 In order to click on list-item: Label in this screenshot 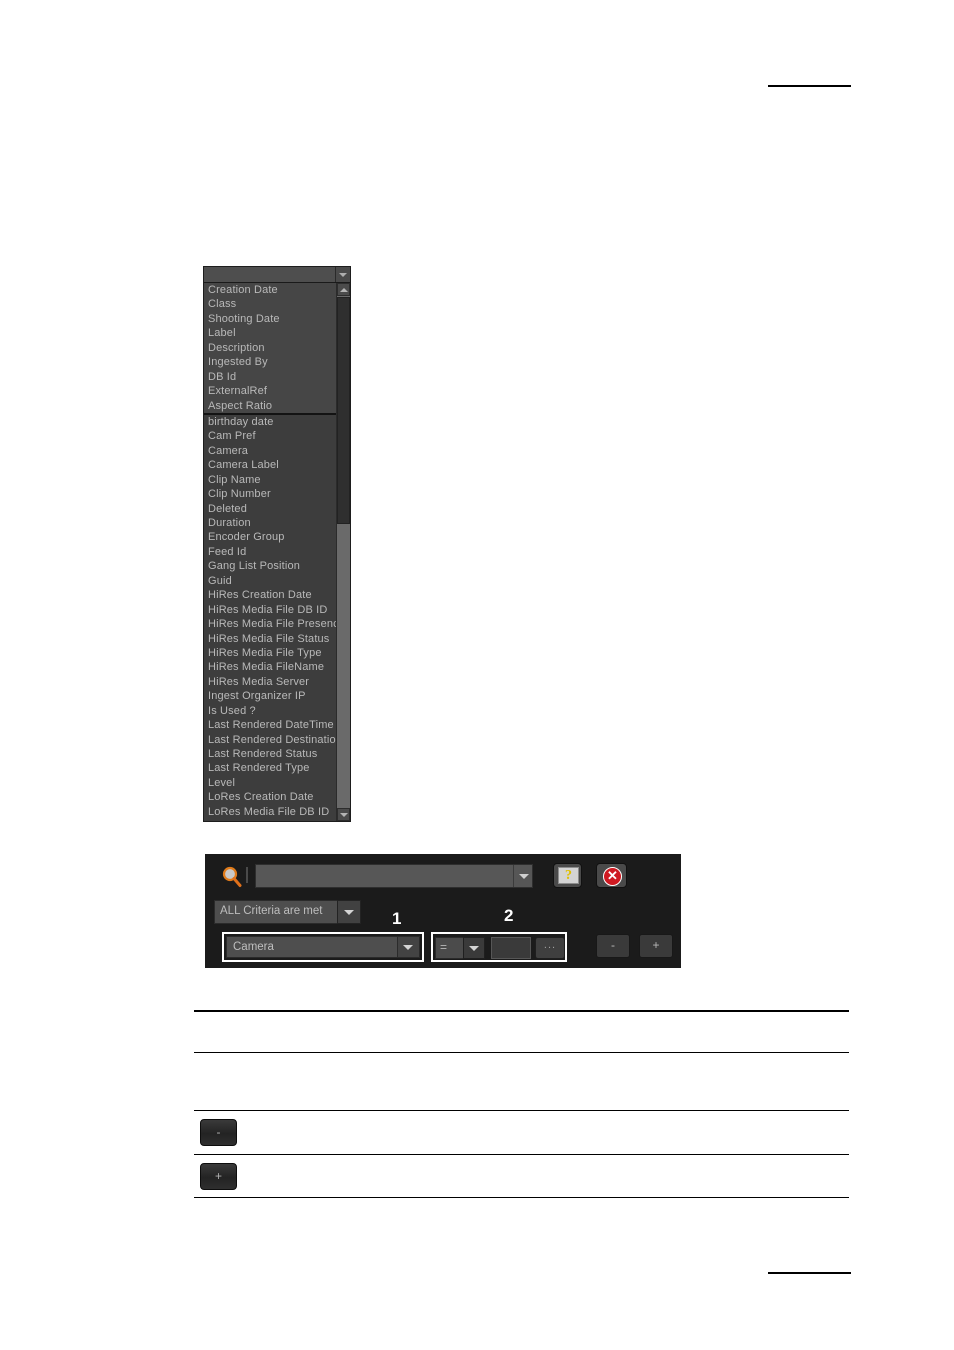, I will do `click(270, 333)`.